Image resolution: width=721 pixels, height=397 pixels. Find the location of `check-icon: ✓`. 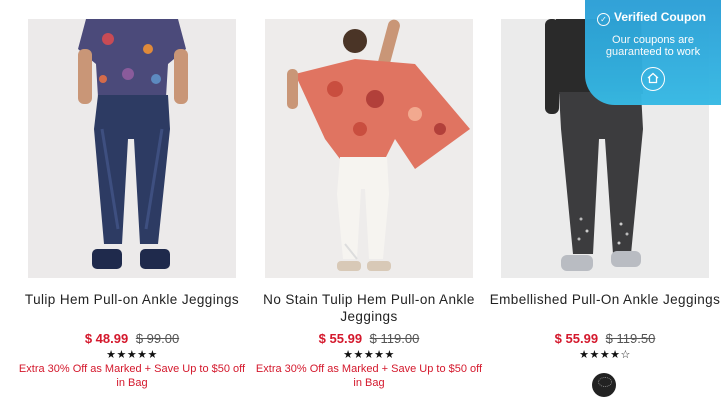

check-icon: ✓ is located at coordinates (603, 19).